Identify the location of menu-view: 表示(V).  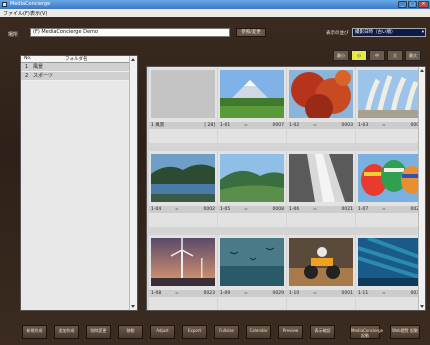
(38, 13).